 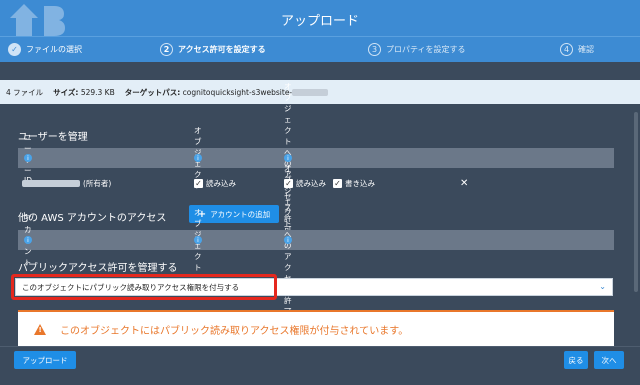 What do you see at coordinates (320, 346) in the screenshot?
I see `footer-divider` at bounding box center [320, 346].